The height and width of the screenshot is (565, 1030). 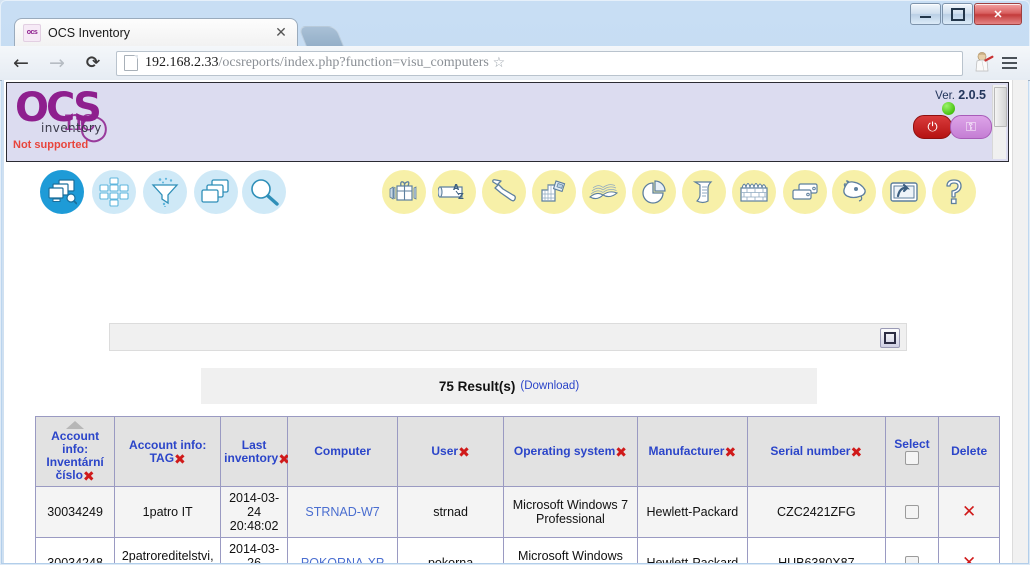 What do you see at coordinates (932, 127) in the screenshot?
I see `logout-button: ⏻` at bounding box center [932, 127].